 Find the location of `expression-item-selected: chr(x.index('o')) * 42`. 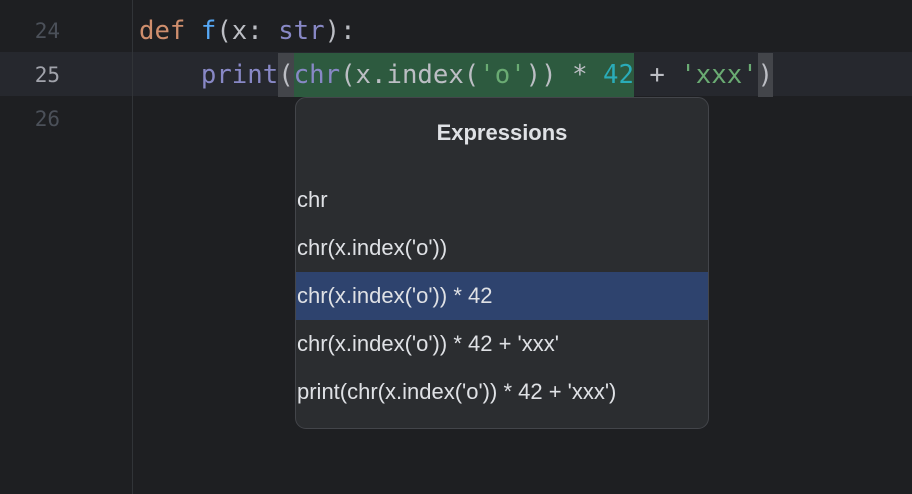

expression-item-selected: chr(x.index('o')) * 42 is located at coordinates (502, 296).